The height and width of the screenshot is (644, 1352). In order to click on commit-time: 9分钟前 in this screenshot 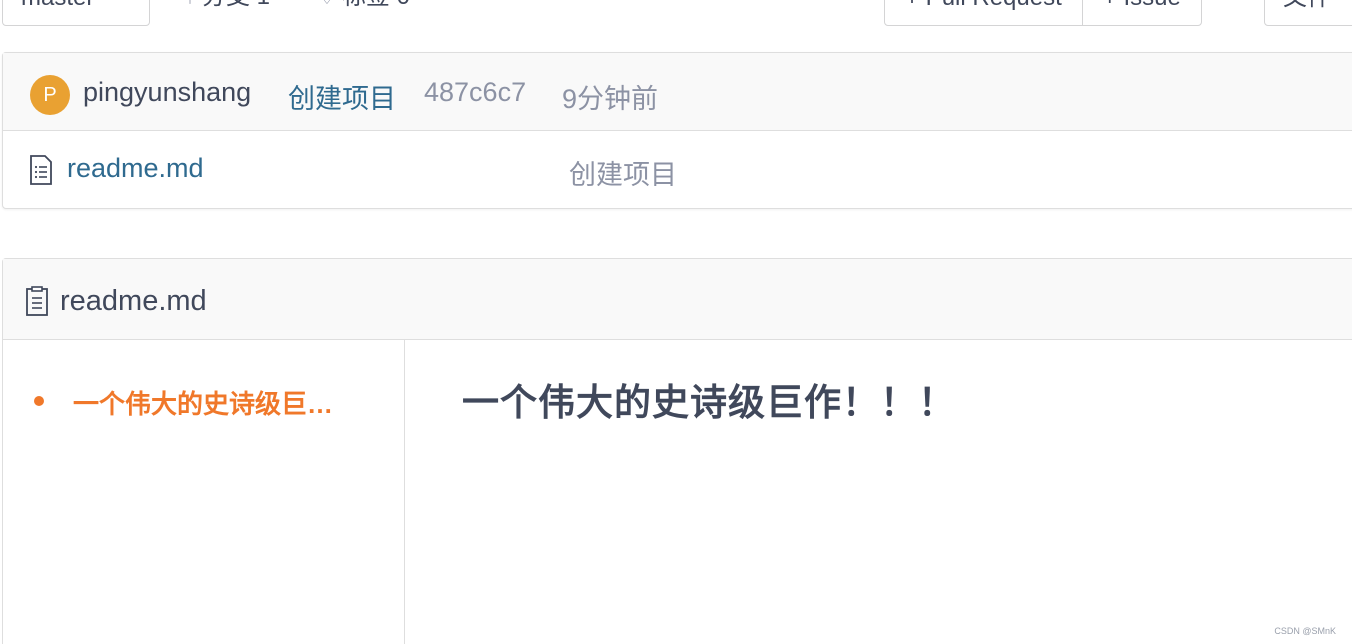, I will do `click(610, 99)`.